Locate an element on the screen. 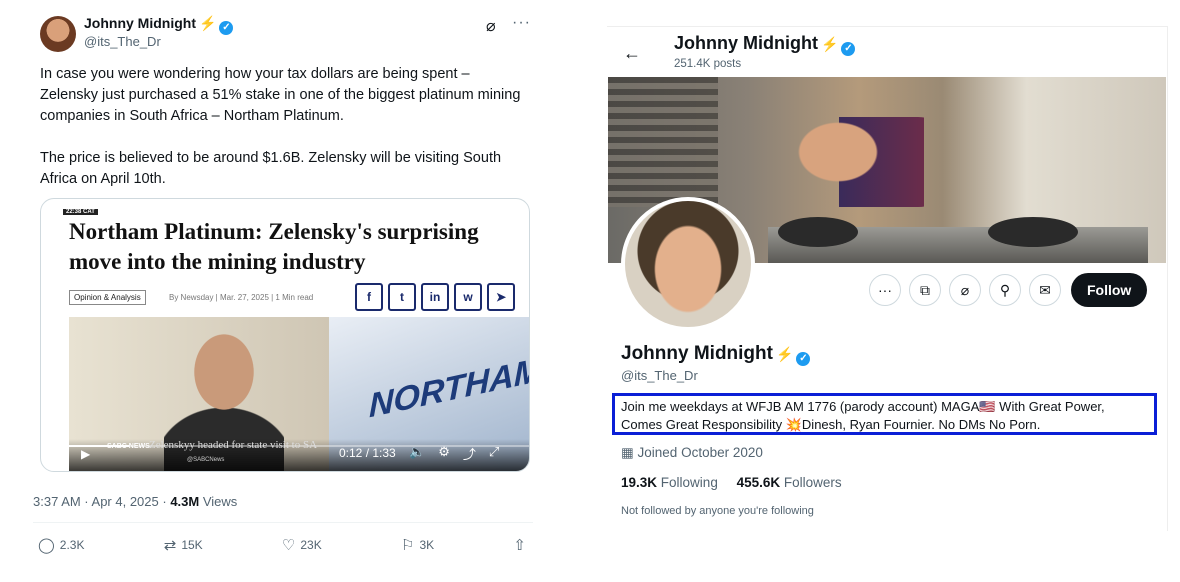 This screenshot has height=582, width=1180. grok-summary-button: ⧉ is located at coordinates (925, 290).